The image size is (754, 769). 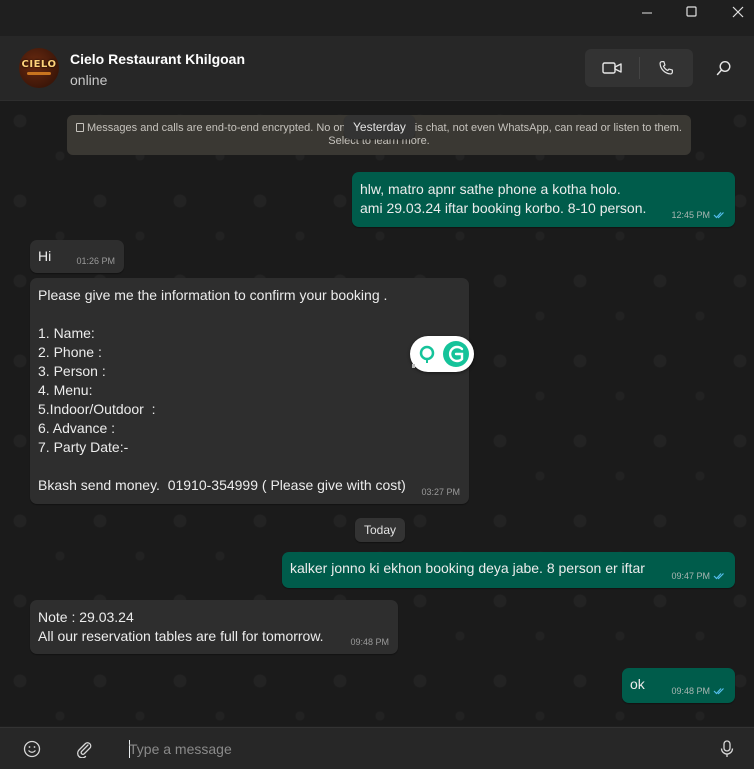 What do you see at coordinates (738, 12) in the screenshot?
I see `close-icon` at bounding box center [738, 12].